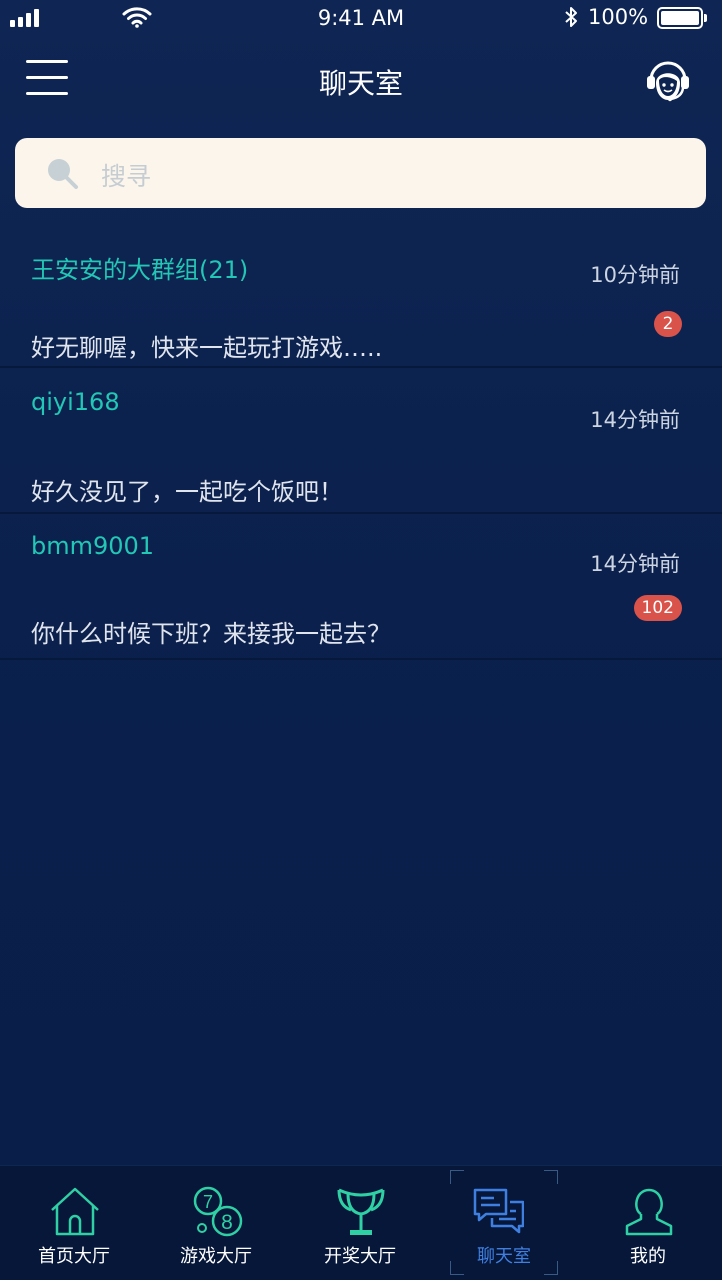 The image size is (722, 1280). I want to click on unread-badge: 2, so click(668, 324).